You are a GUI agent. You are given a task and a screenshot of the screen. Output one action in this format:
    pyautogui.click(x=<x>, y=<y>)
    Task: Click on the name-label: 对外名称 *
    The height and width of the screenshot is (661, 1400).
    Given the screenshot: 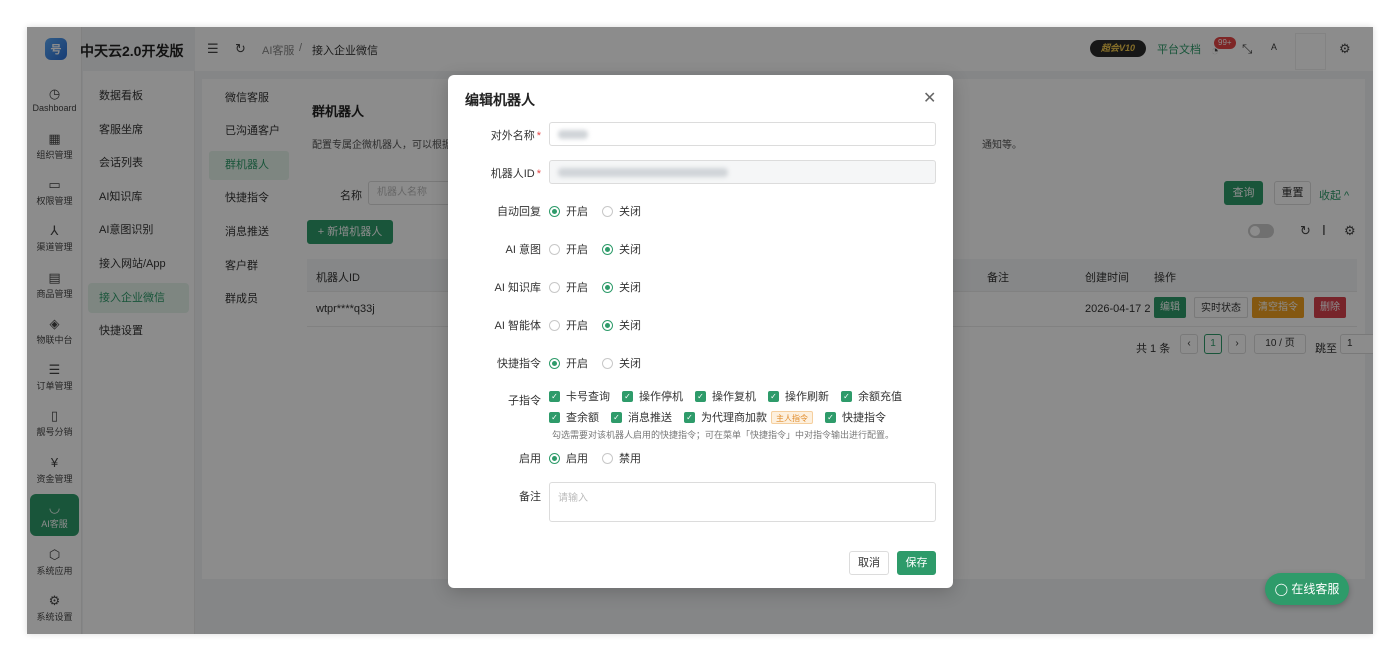 What is the action you would take?
    pyautogui.click(x=516, y=135)
    